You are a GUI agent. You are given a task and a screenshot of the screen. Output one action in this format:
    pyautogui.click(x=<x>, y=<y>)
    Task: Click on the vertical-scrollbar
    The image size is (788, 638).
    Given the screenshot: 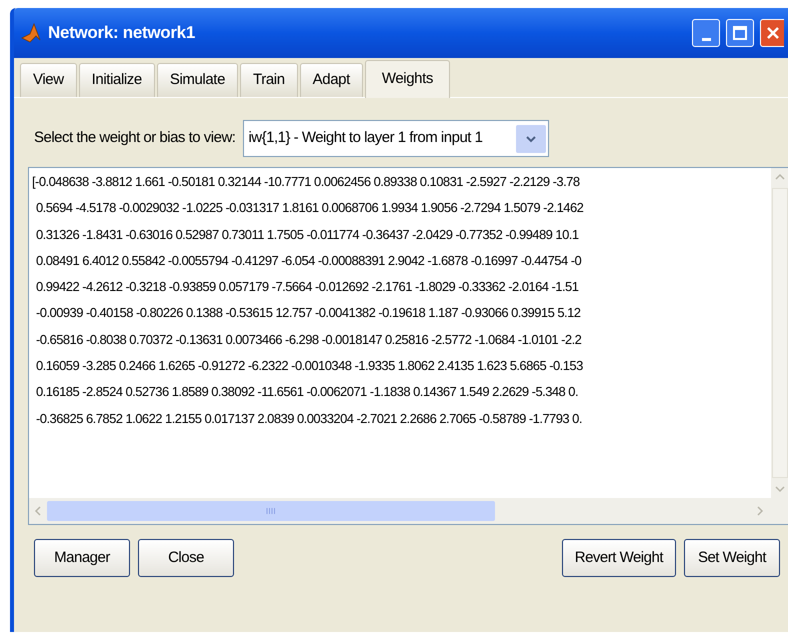 What is the action you would take?
    pyautogui.click(x=779, y=333)
    